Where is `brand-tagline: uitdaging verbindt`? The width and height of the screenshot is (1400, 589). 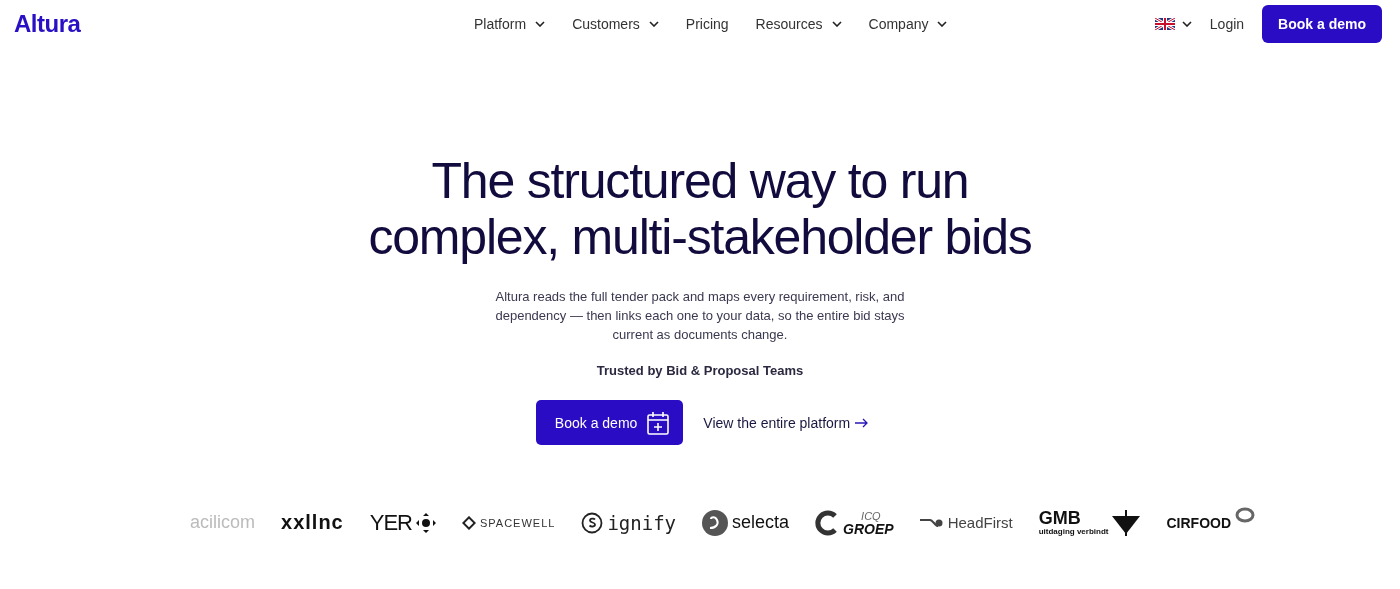 brand-tagline: uitdaging verbindt is located at coordinates (1073, 531).